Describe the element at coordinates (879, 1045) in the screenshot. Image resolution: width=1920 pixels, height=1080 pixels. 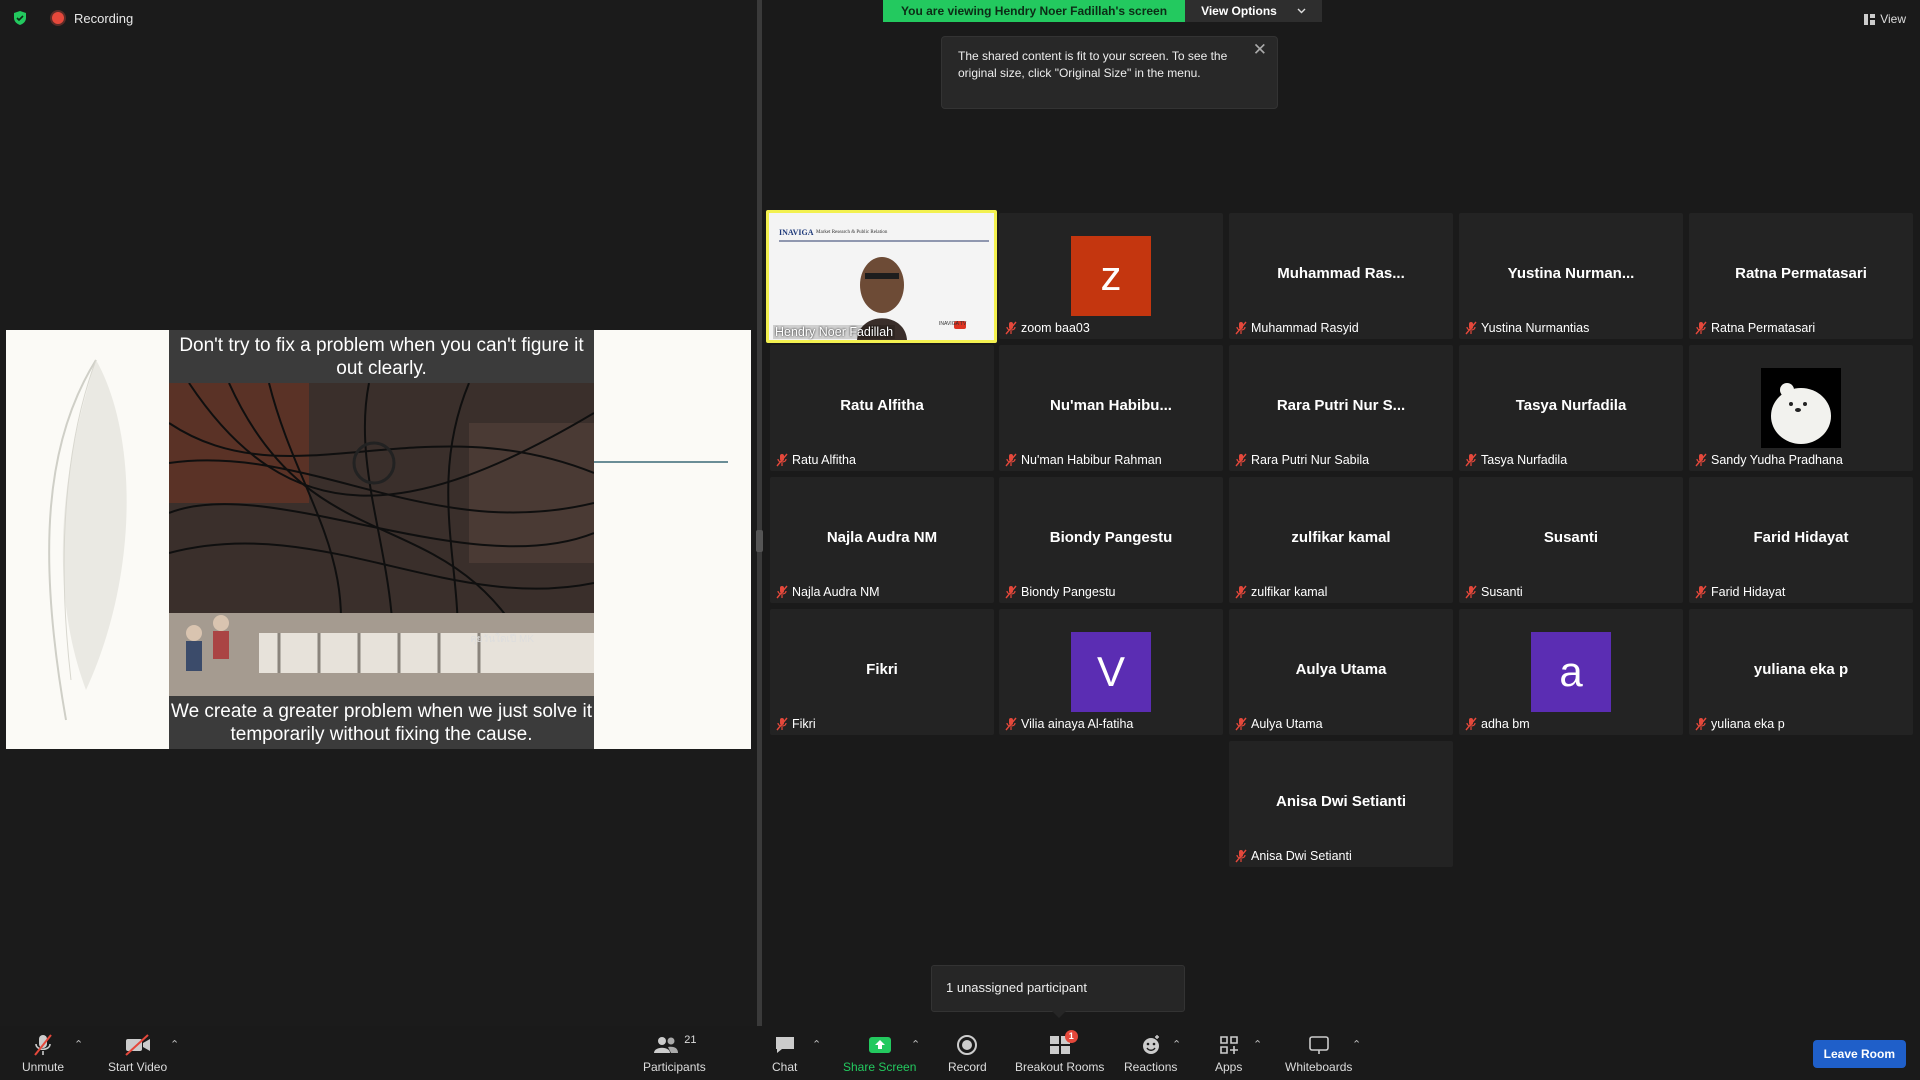
I see `share-screen-icon` at that location.